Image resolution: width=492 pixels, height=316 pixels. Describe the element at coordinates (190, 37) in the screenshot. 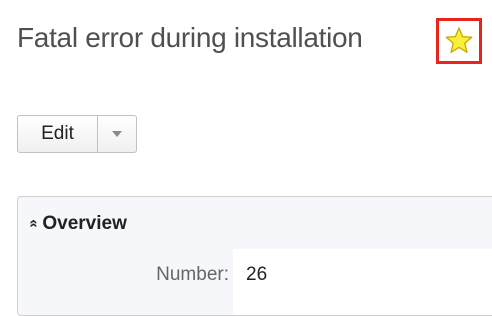

I see `record-title: Fatal error during installation` at that location.